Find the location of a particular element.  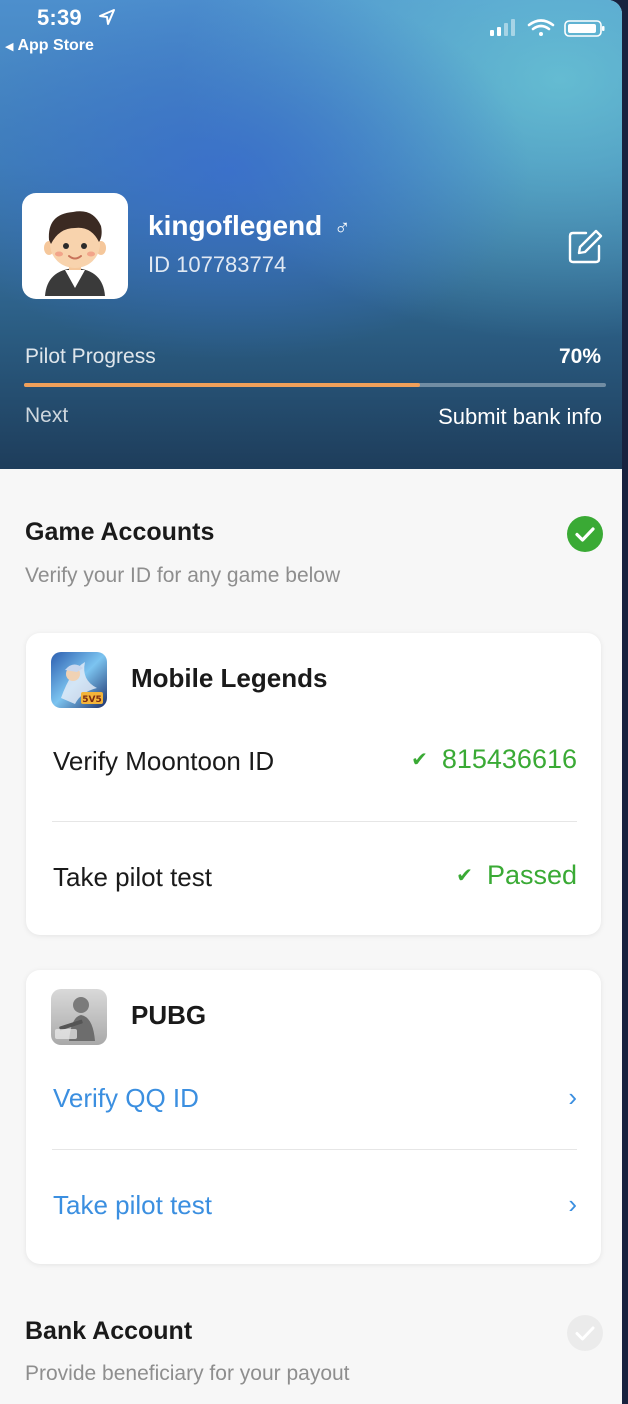

battery-icon is located at coordinates (584, 28).